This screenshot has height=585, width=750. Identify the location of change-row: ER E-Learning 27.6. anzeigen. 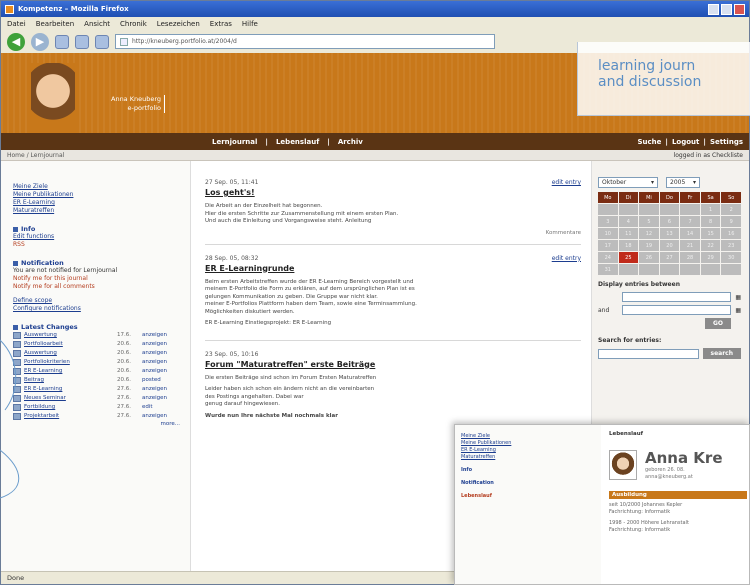
(98, 389).